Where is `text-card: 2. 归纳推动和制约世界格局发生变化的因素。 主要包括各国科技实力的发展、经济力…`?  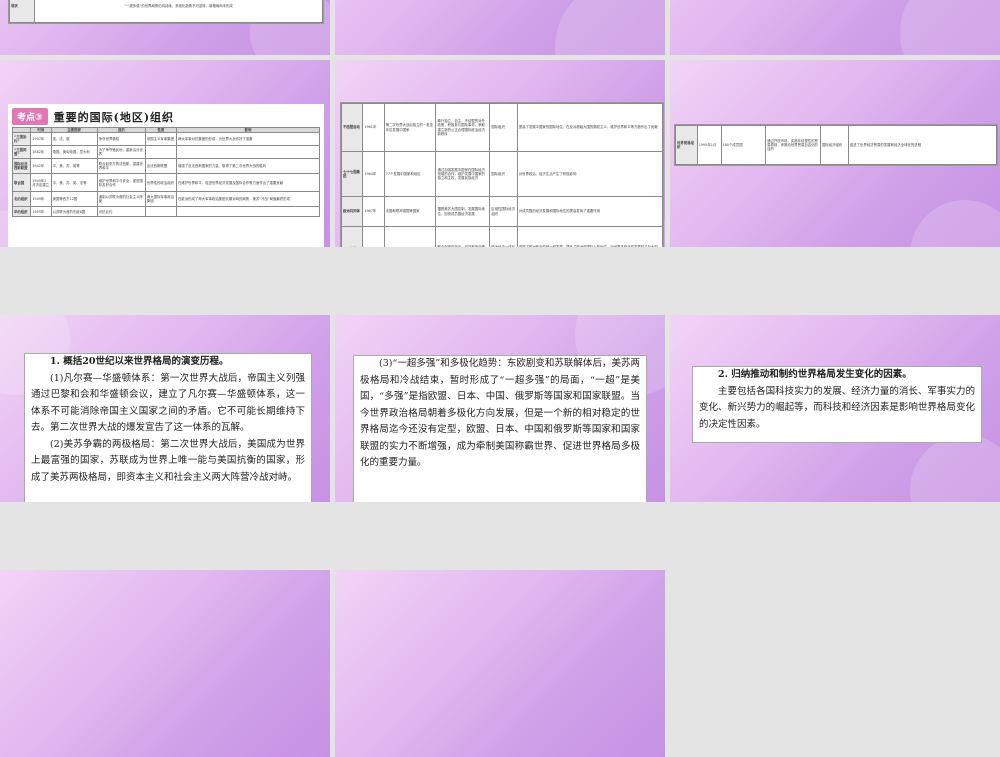 text-card: 2. 归纳推动和制约世界格局发生变化的因素。 主要包括各国科技实力的发展、经济力… is located at coordinates (837, 404).